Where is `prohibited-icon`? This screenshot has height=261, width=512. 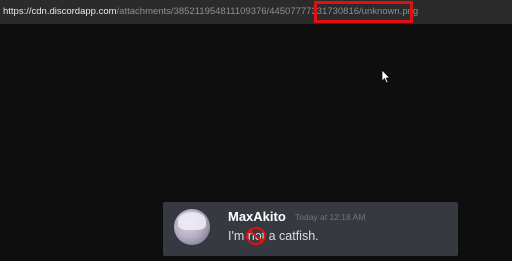
prohibited-icon is located at coordinates (255, 236).